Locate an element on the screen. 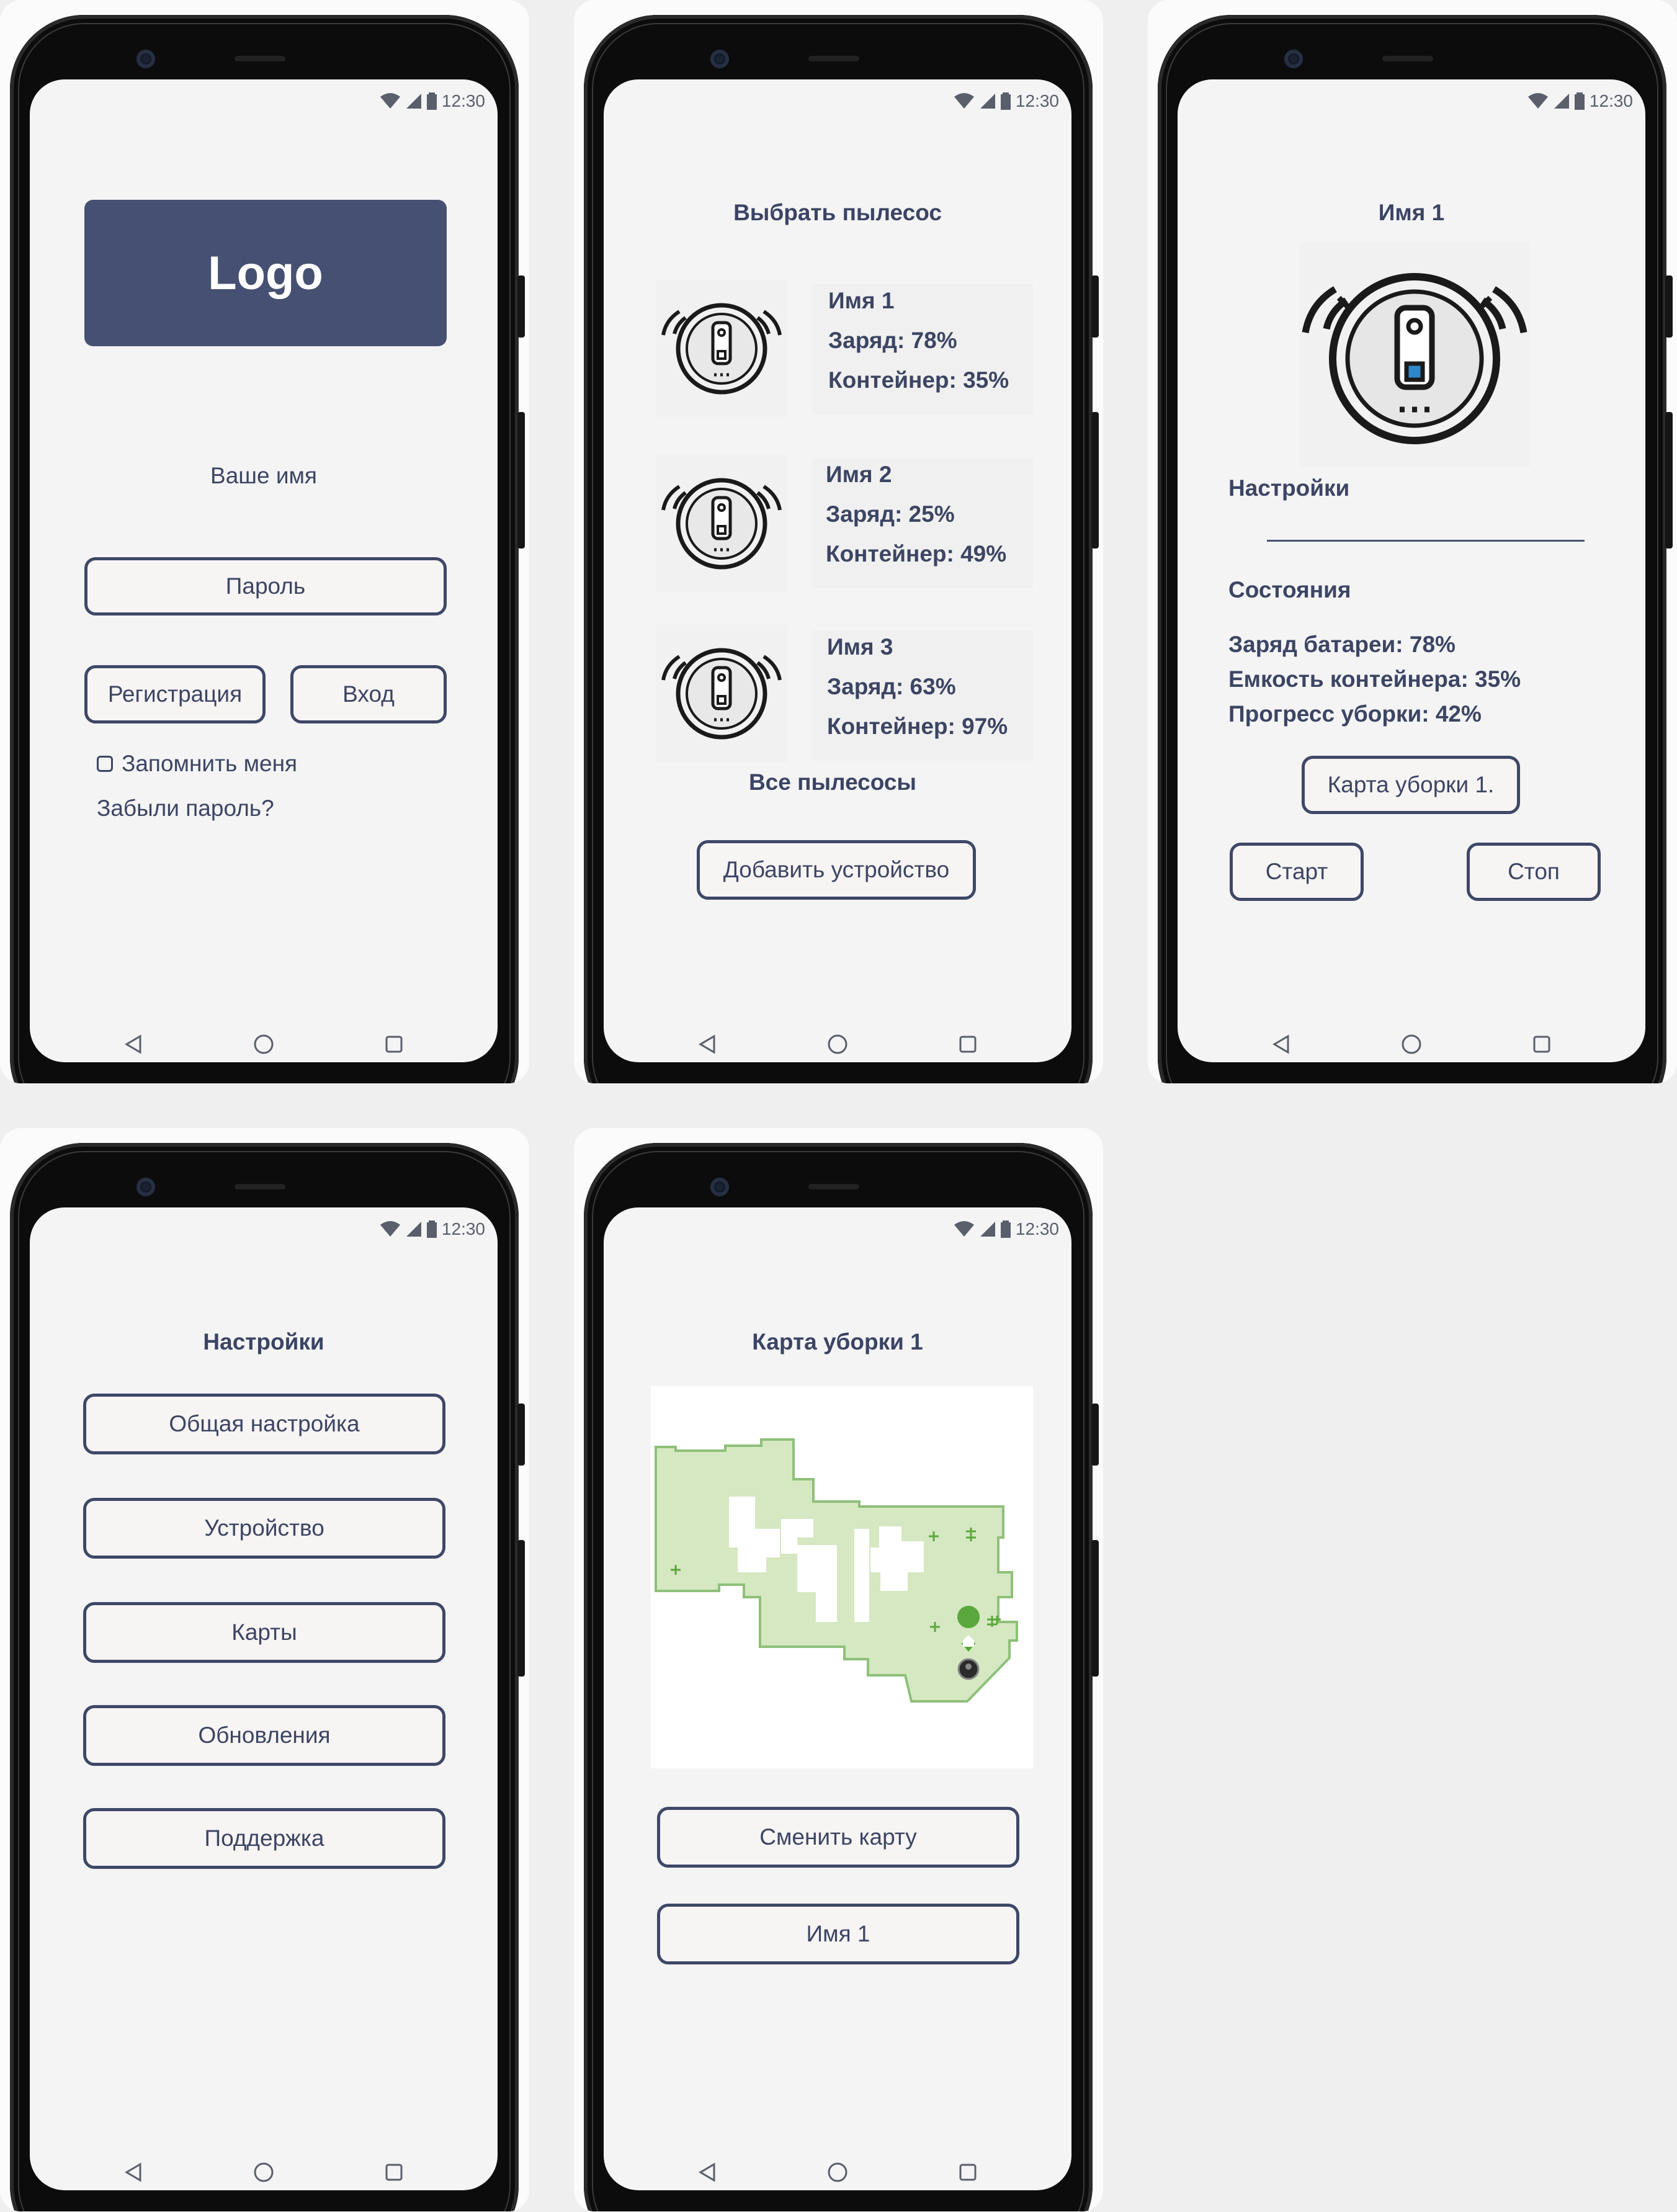  phone-frame: 12:30 Карта уборки 1 Сменить карту Имя 1 is located at coordinates (841, 1677).